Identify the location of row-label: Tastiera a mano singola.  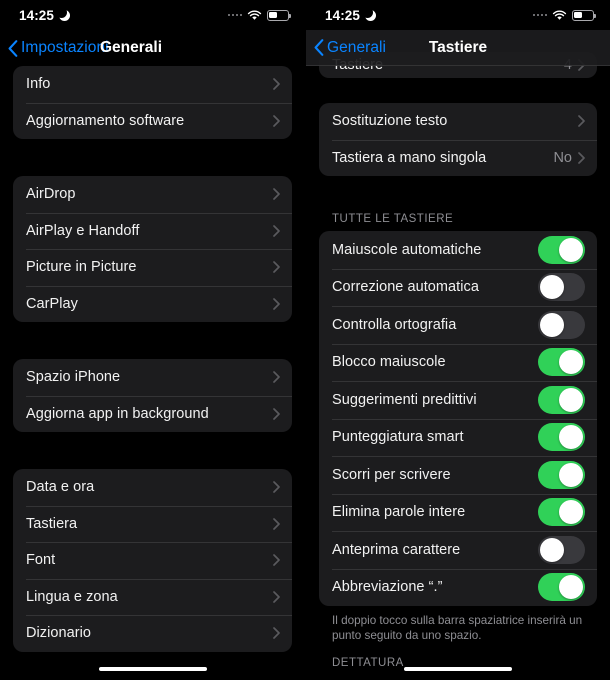
(409, 157).